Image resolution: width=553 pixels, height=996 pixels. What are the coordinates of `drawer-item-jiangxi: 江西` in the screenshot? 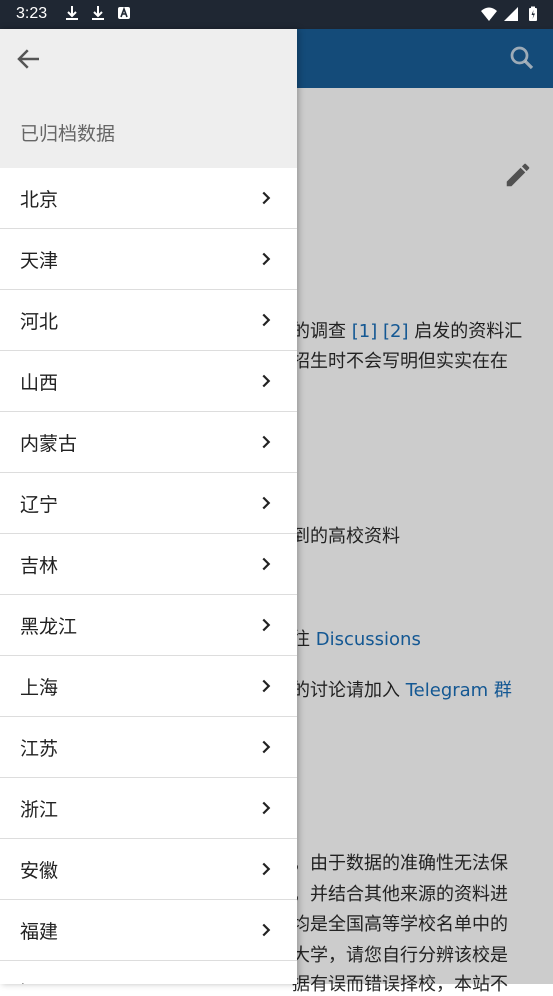 It's located at (148, 972).